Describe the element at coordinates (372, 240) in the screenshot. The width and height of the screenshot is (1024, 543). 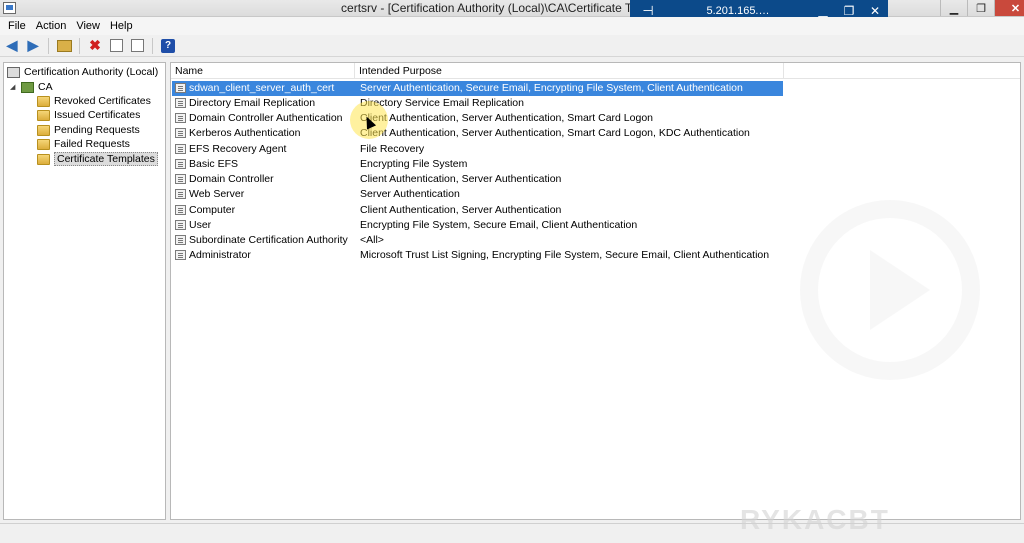
I see `intended-purpose: <All>` at that location.